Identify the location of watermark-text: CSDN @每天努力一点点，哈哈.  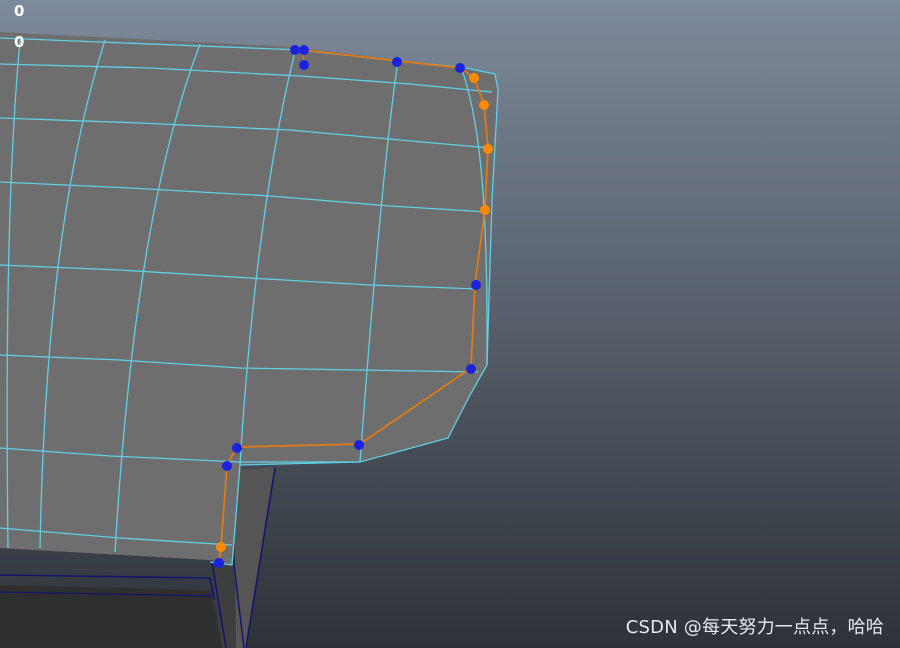
(754, 627).